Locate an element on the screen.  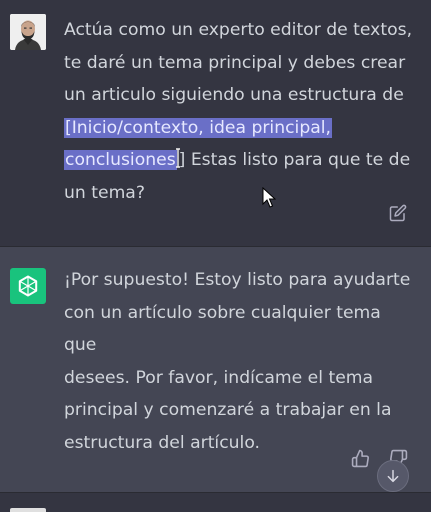
next-user-avatar is located at coordinates (28, 510).